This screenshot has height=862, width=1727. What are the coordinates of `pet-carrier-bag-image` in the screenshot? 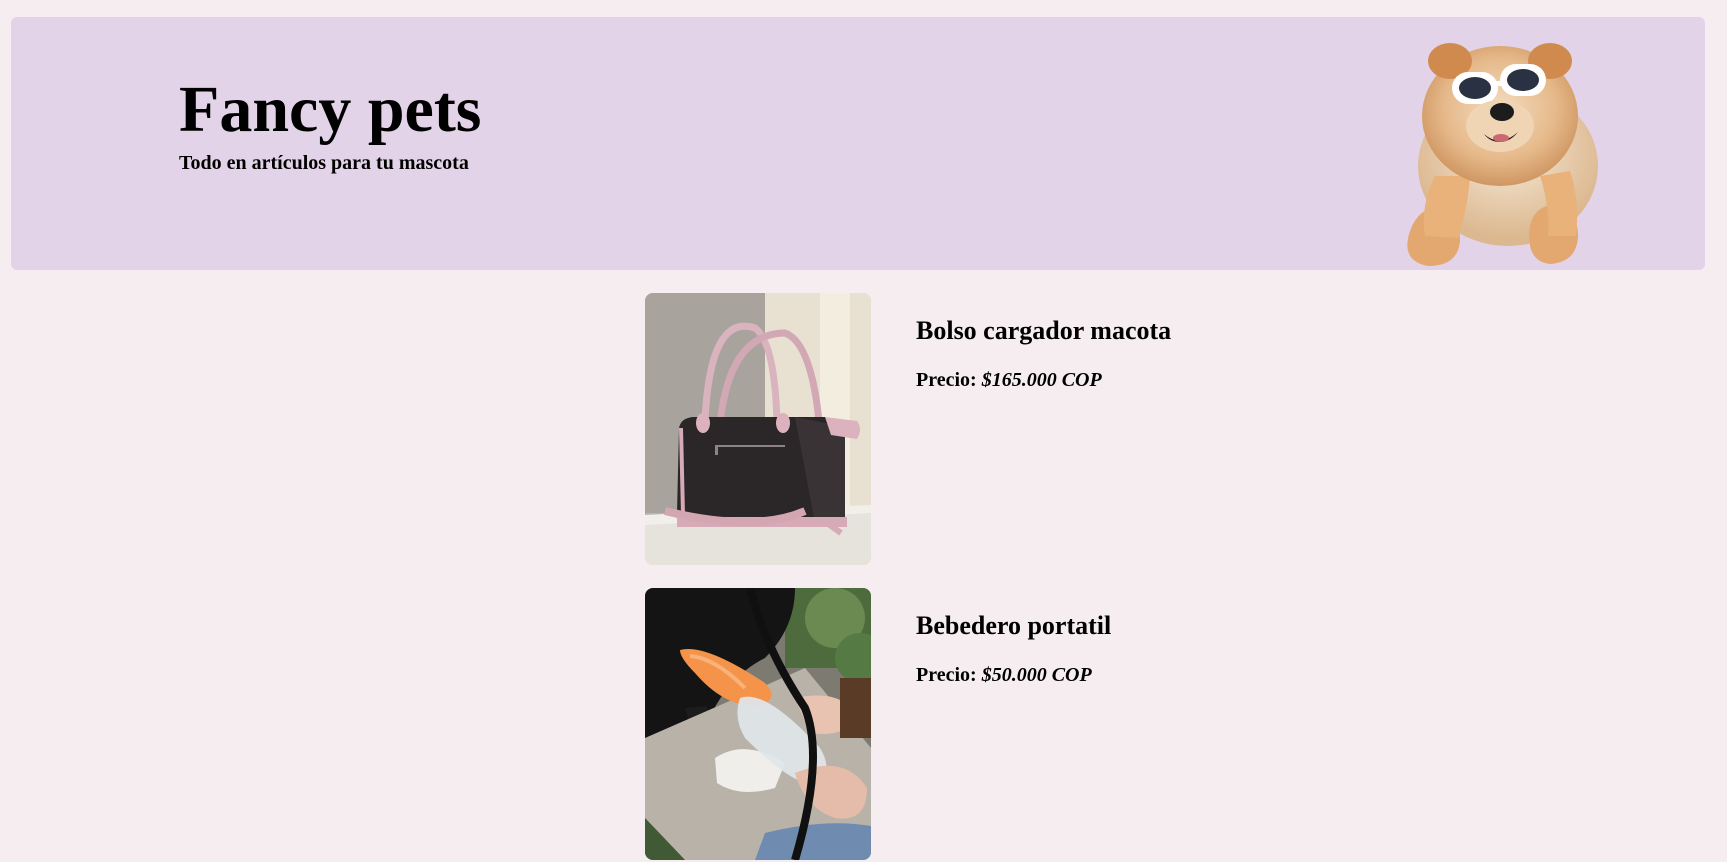 It's located at (758, 429).